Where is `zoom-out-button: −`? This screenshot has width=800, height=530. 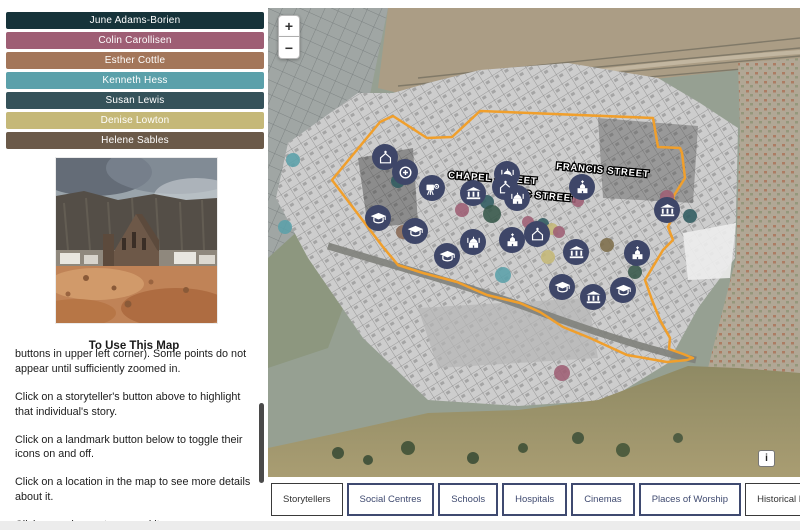 zoom-out-button: − is located at coordinates (289, 48).